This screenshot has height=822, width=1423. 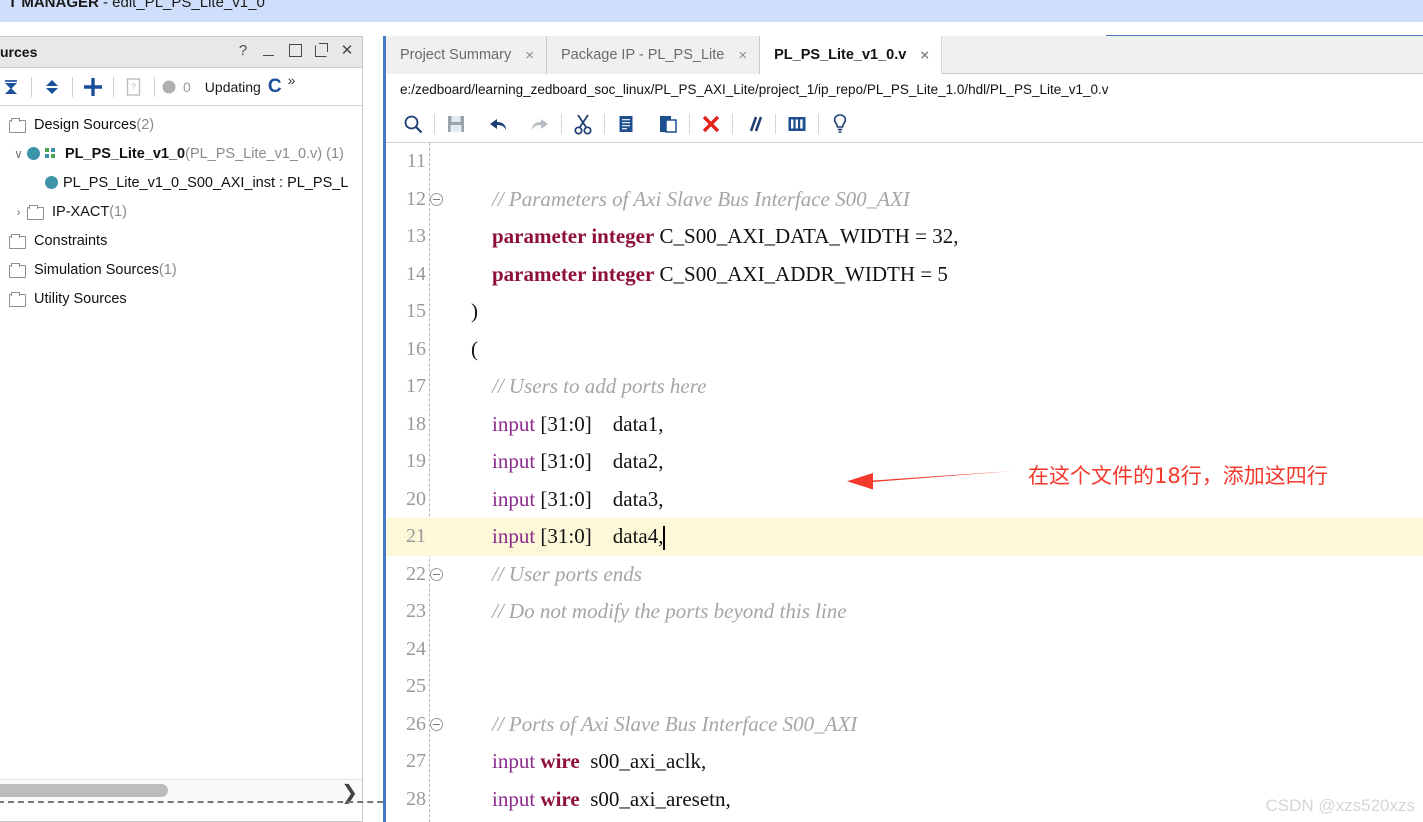 I want to click on tree-item-label: Simulation Sources, so click(x=96, y=269).